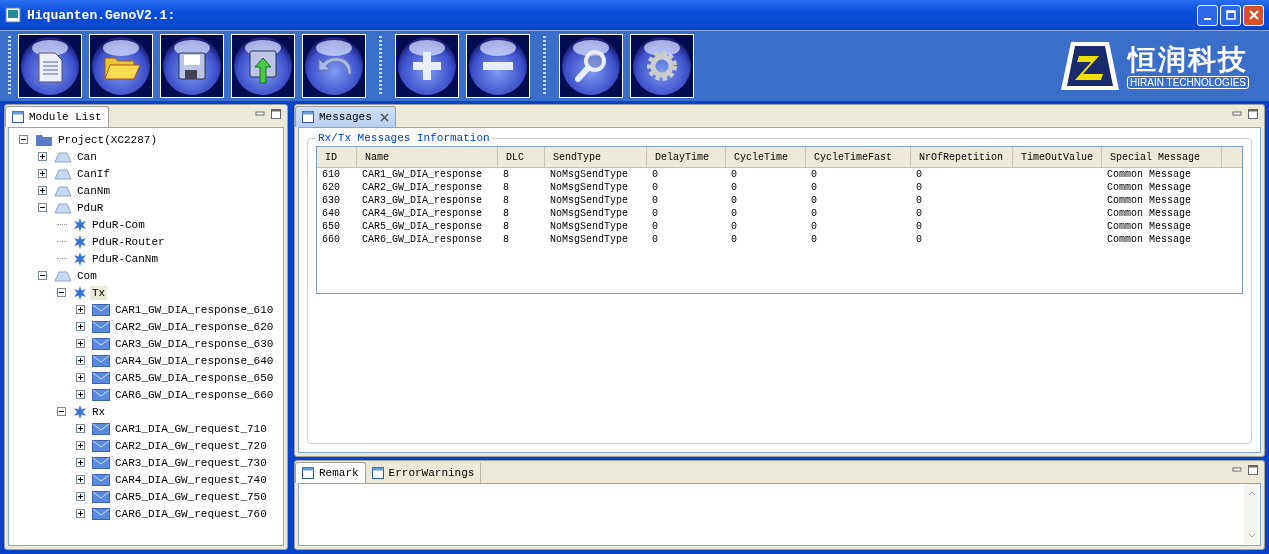 The height and width of the screenshot is (554, 1269). What do you see at coordinates (427, 66) in the screenshot?
I see `add-button` at bounding box center [427, 66].